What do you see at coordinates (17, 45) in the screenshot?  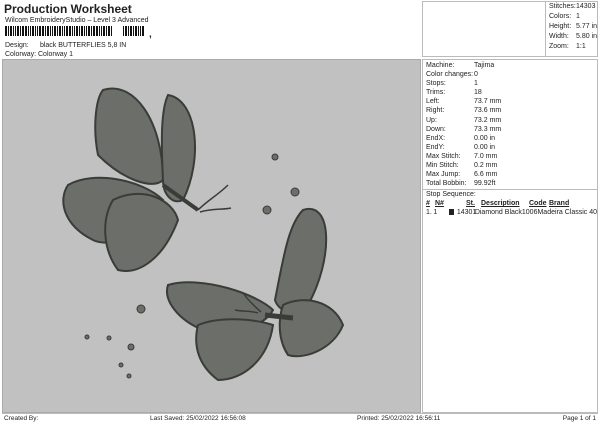 I see `design-label: Design:` at bounding box center [17, 45].